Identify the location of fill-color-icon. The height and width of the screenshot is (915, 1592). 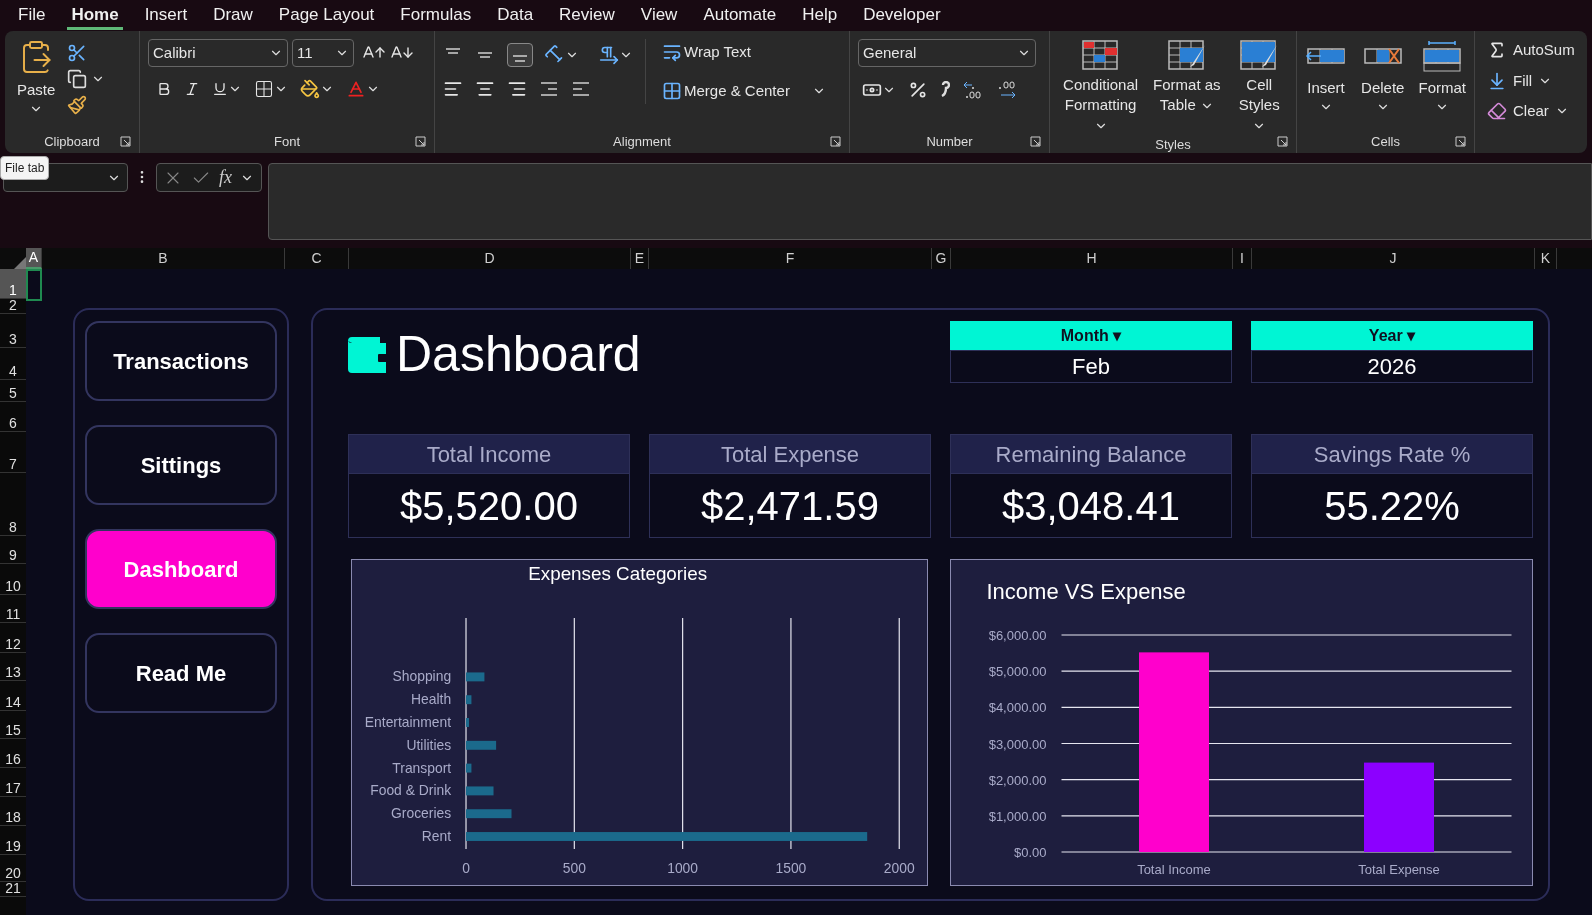
(310, 89).